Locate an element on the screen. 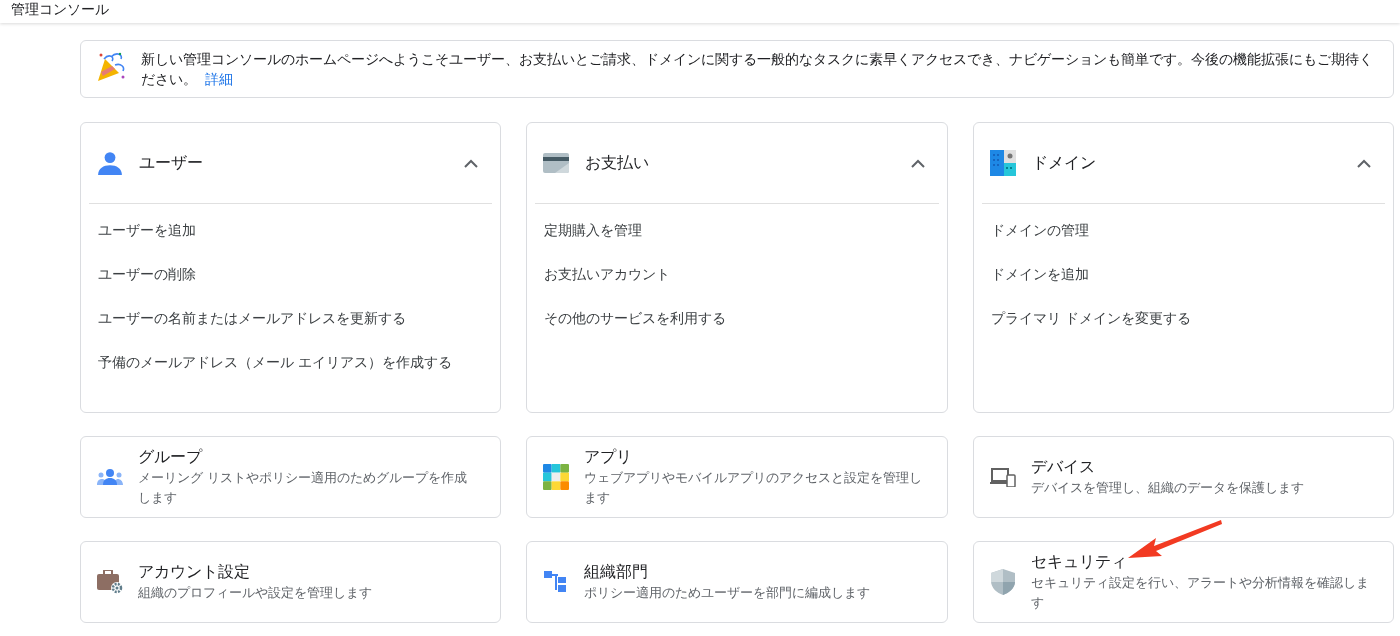 The height and width of the screenshot is (636, 1400). card-title: デバイス is located at coordinates (1063, 467).